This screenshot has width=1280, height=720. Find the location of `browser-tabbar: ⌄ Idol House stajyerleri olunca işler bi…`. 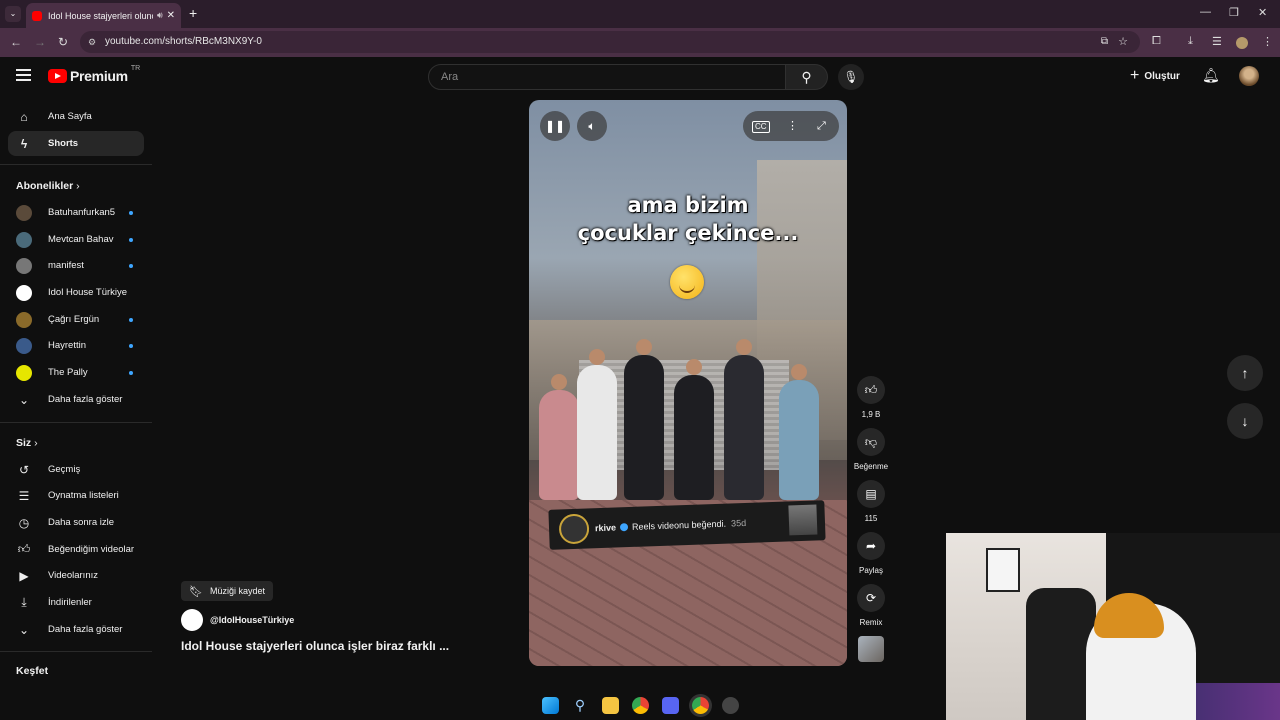

browser-tabbar: ⌄ Idol House stajyerleri olunca işler bi… is located at coordinates (640, 14).